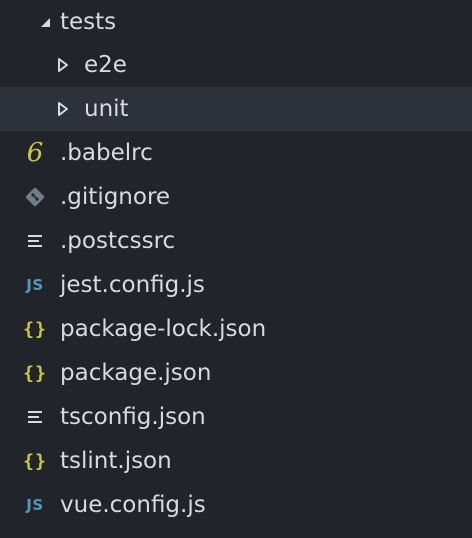  What do you see at coordinates (236, 373) in the screenshot?
I see `tree-item-package-json: {} package.json` at bounding box center [236, 373].